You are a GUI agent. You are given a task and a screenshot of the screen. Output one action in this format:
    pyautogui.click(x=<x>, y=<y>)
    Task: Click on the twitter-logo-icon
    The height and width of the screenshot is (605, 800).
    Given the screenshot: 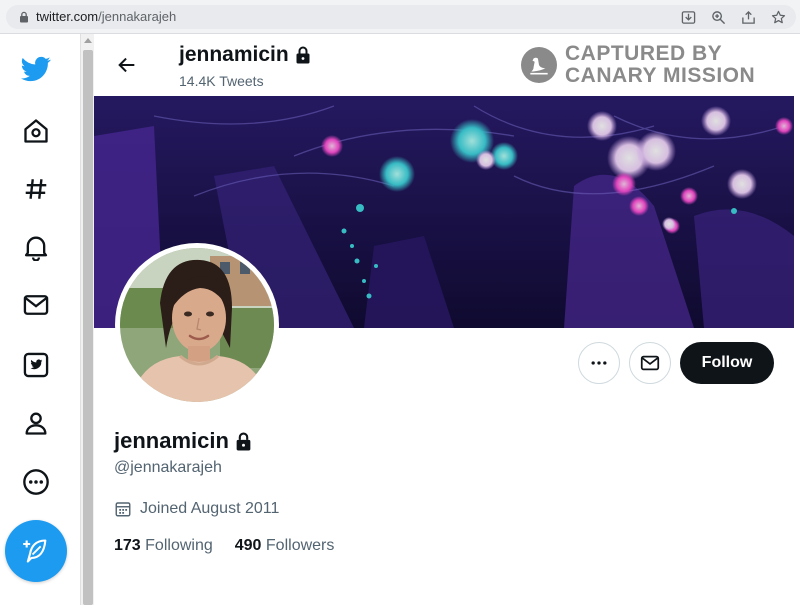 What is the action you would take?
    pyautogui.click(x=36, y=69)
    